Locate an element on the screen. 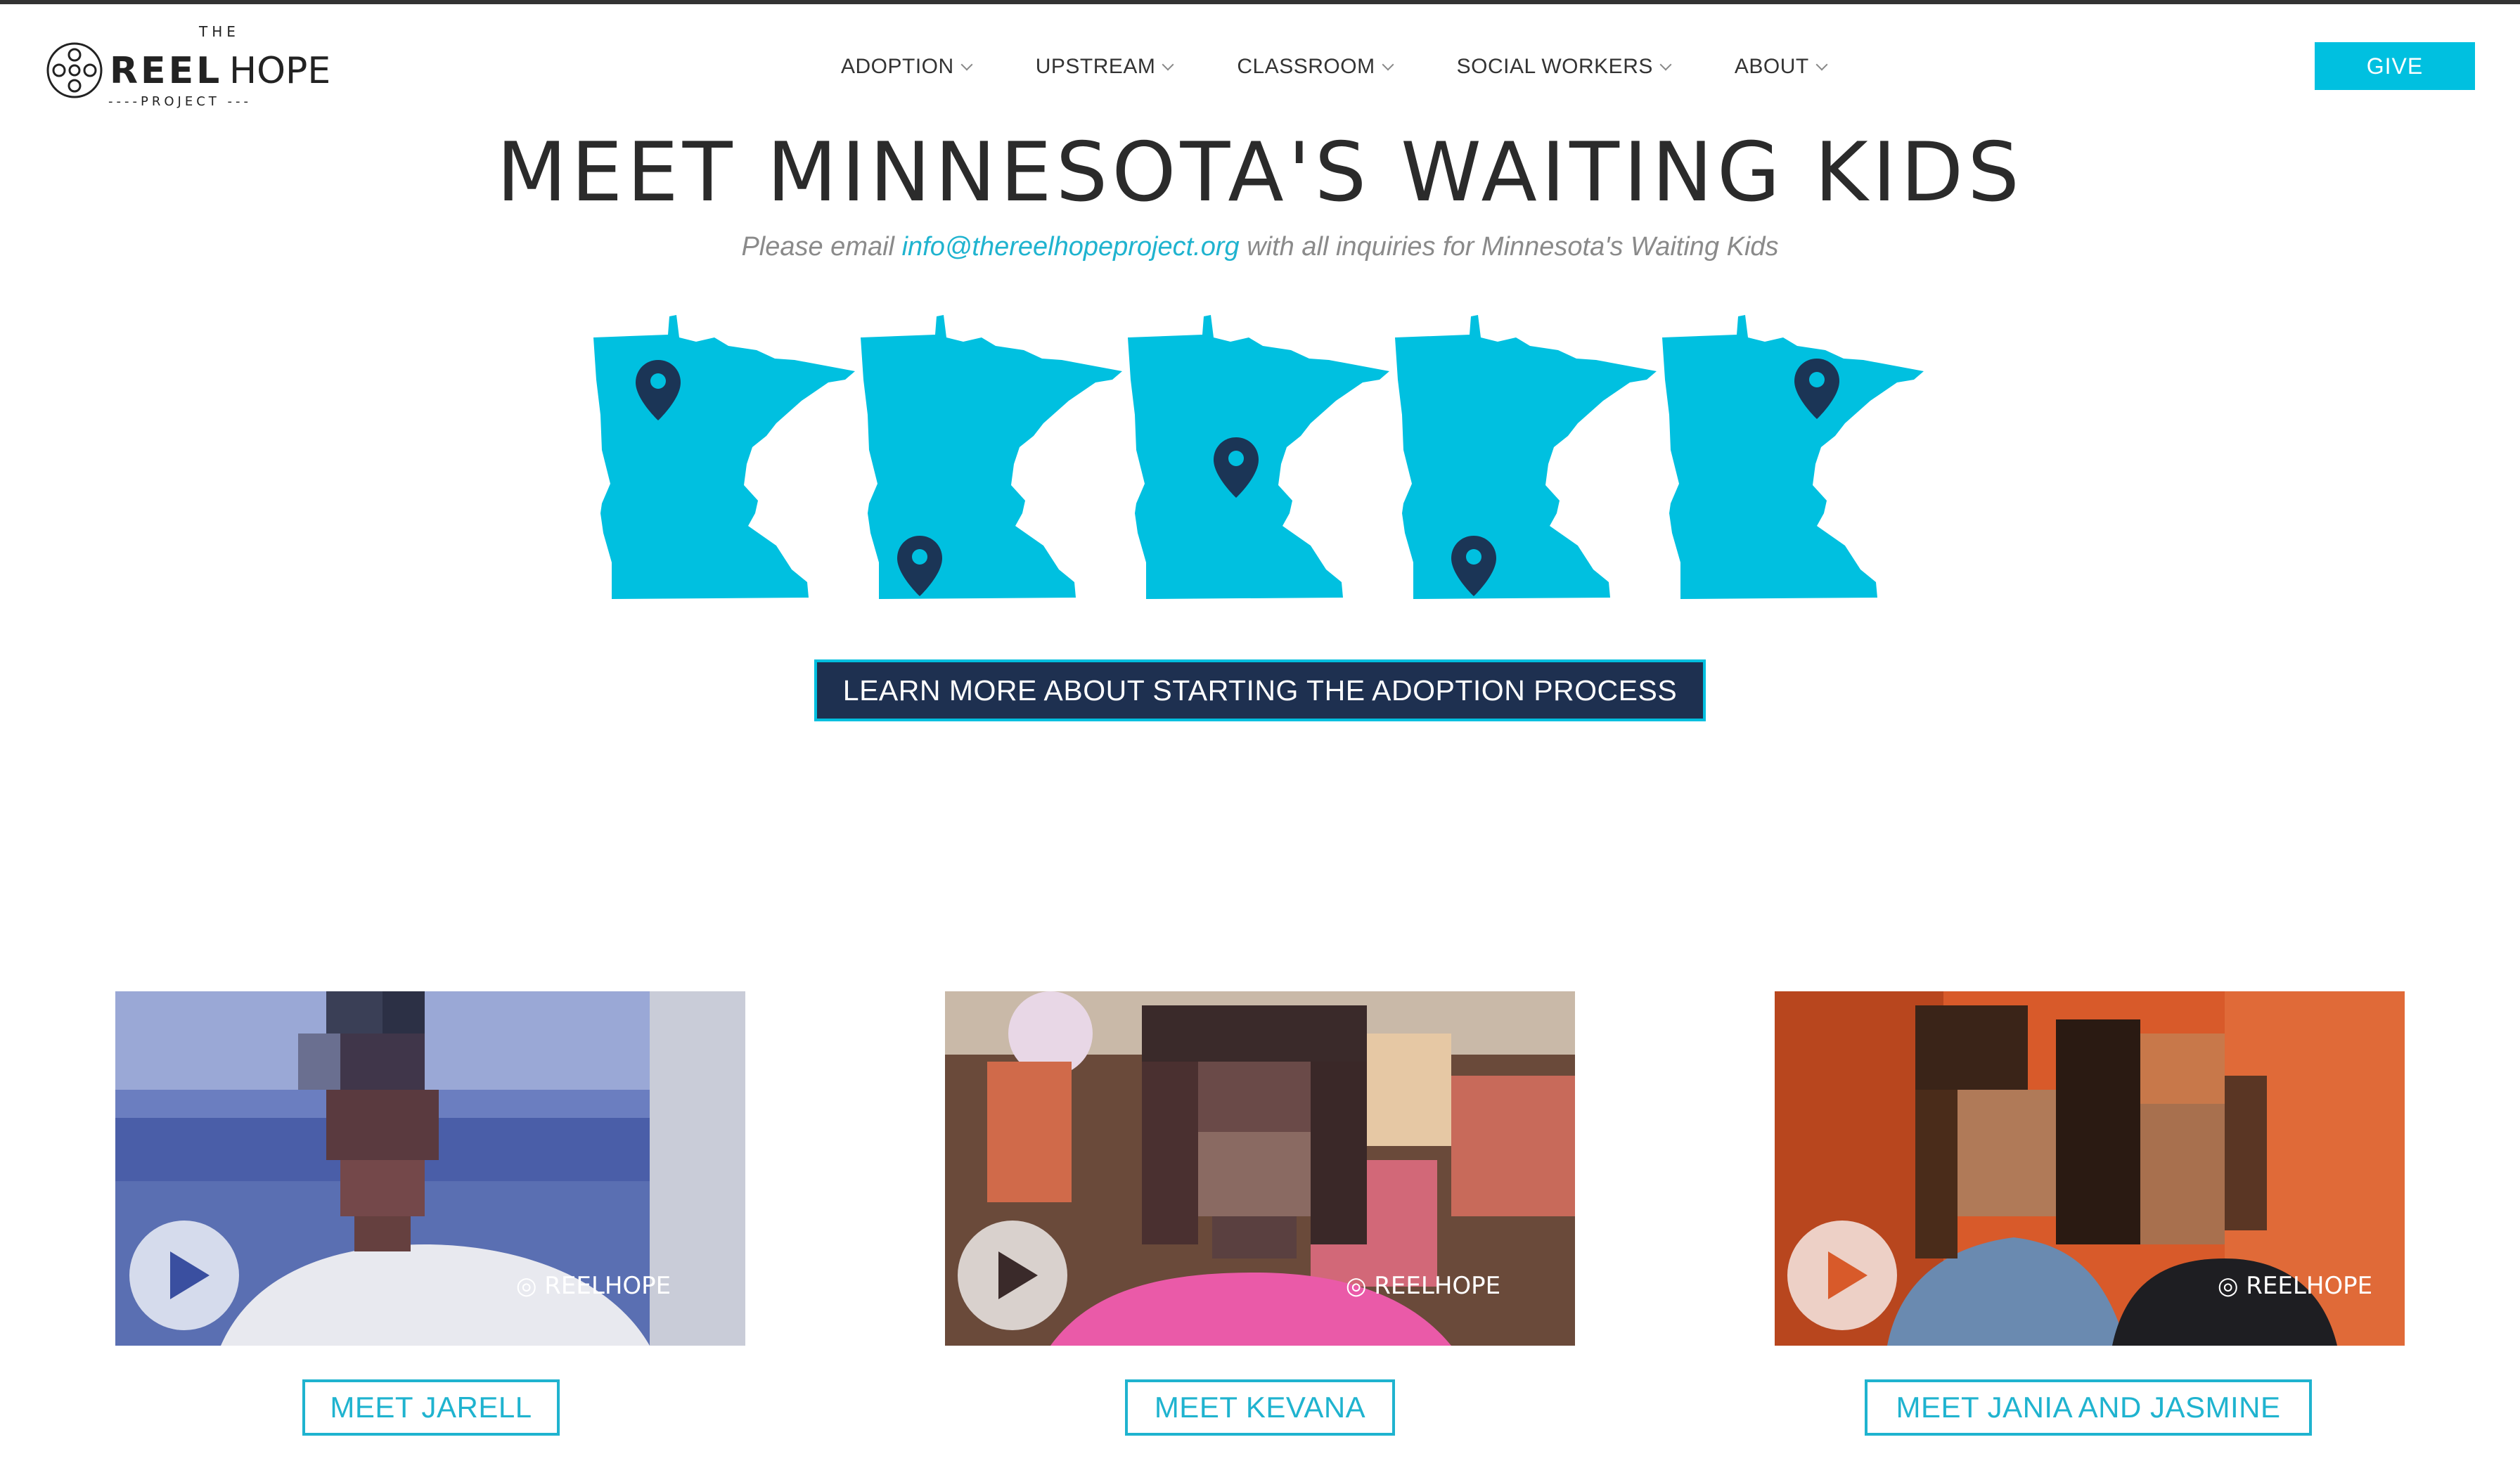  nav-item-social-workers: SOCIAL WORKERS is located at coordinates (1564, 67).